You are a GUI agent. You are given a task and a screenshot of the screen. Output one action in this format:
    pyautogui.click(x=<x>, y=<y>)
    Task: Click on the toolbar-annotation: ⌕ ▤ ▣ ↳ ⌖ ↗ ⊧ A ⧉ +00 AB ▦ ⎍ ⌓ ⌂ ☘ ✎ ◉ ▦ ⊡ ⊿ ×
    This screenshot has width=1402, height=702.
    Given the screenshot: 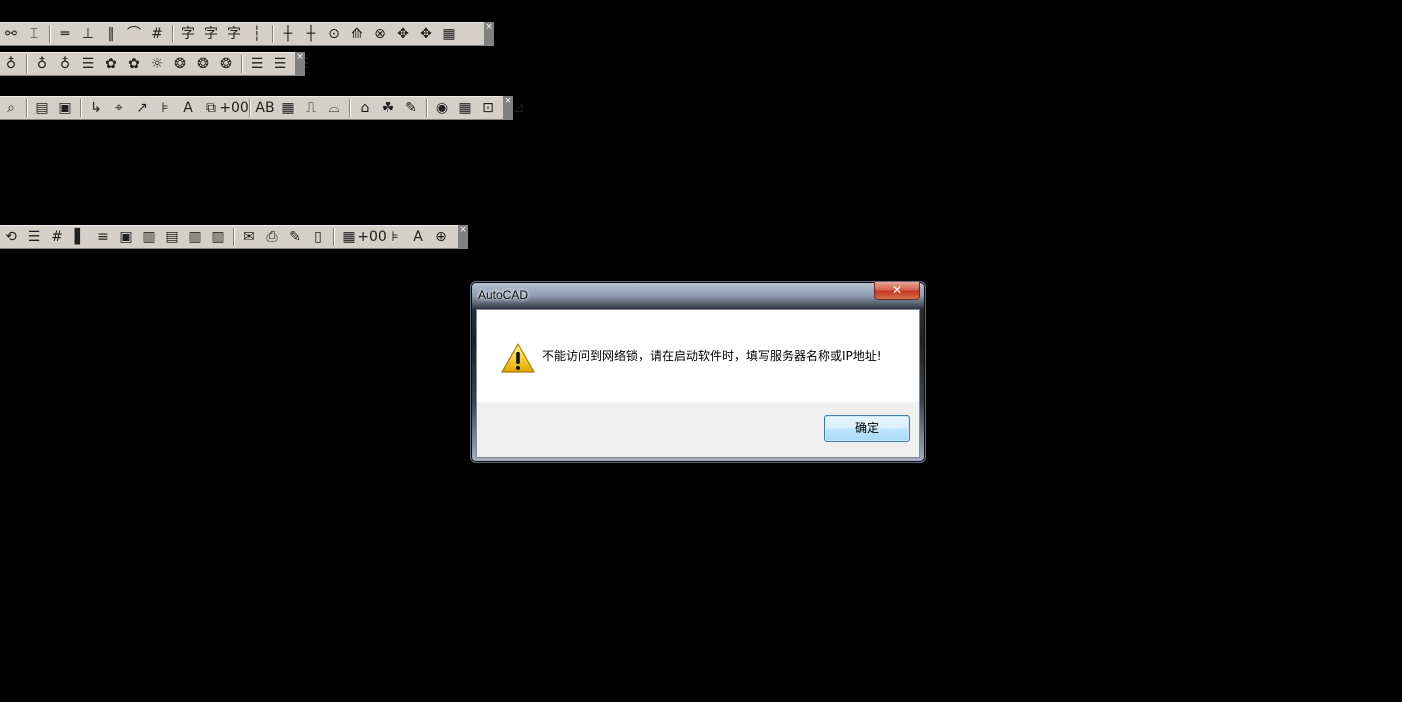 What is the action you would take?
    pyautogui.click(x=262, y=108)
    